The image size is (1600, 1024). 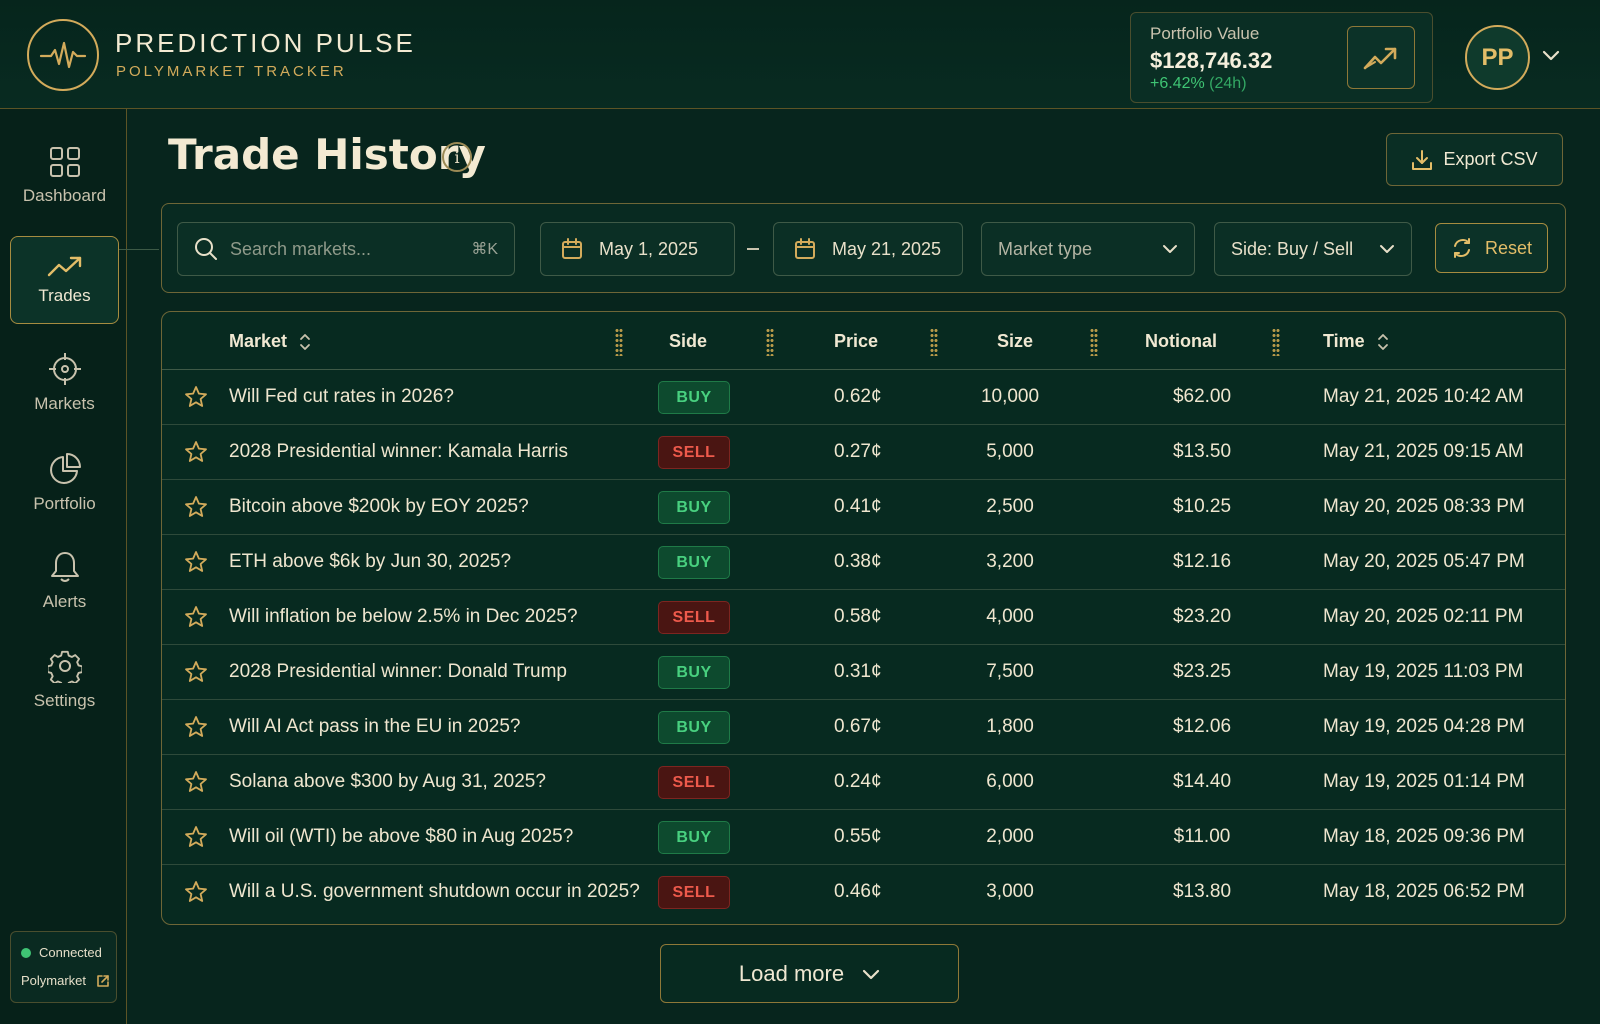 I want to click on side-select-value: Side: Buy / Sell, so click(x=1292, y=248).